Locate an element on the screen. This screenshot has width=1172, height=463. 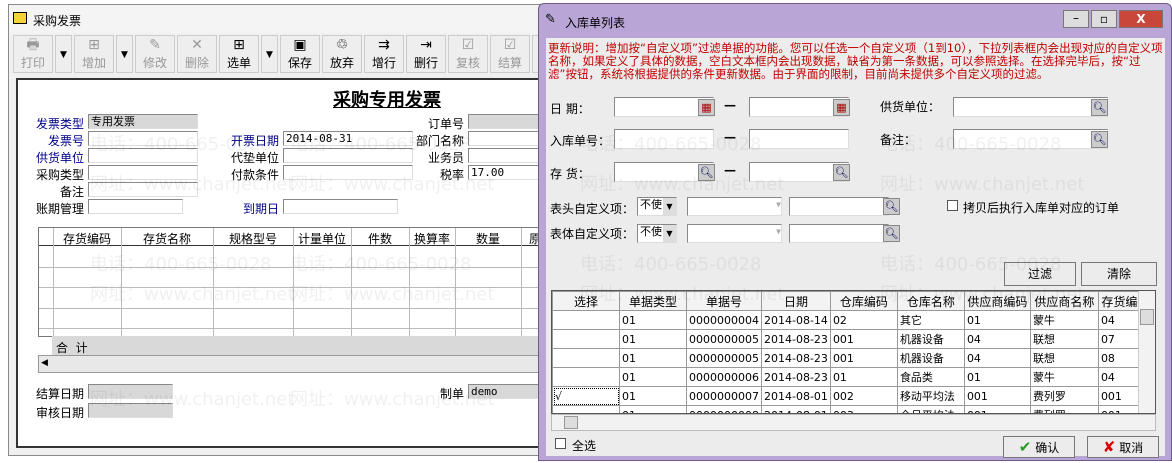
table-row: 01 0000000005 2014-08-23 001 机器设备 04 联想 08 is located at coordinates (852, 358).